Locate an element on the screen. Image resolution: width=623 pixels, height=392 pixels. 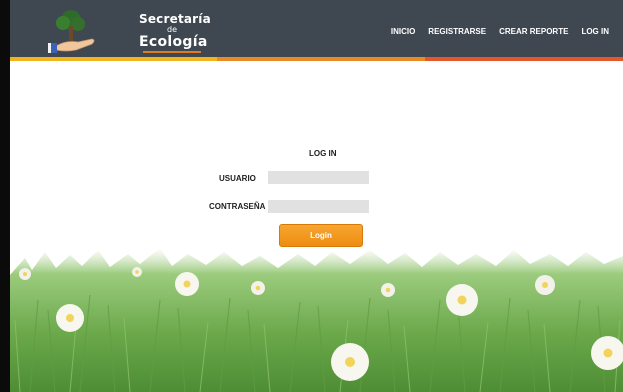
password-label: CONTRASEÑA is located at coordinates (237, 206).